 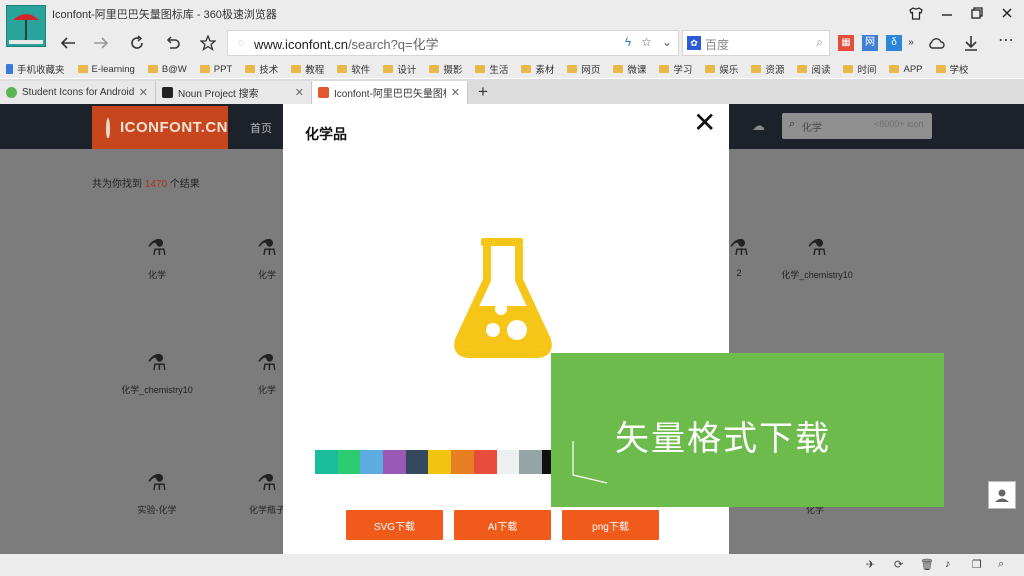 I want to click on minimize-icon, so click(x=947, y=13).